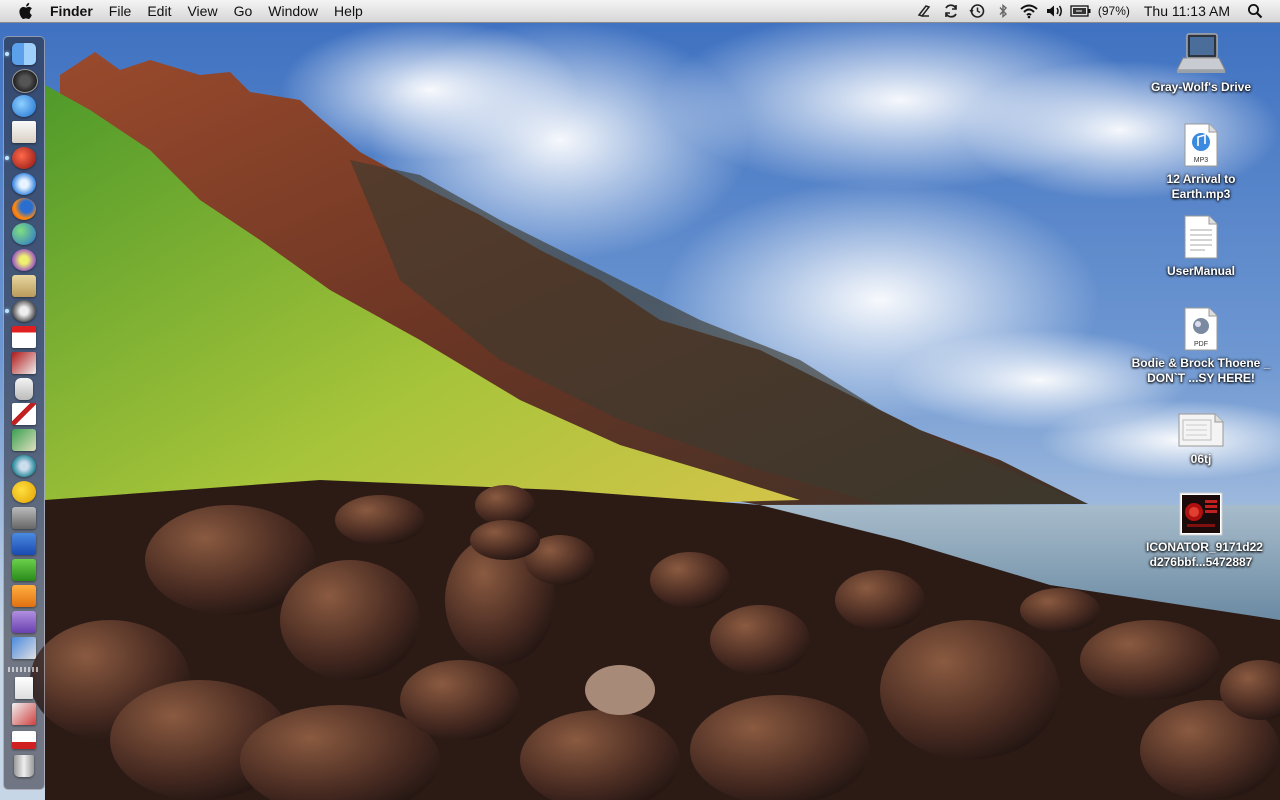  I want to click on finder-icon, so click(24, 54).